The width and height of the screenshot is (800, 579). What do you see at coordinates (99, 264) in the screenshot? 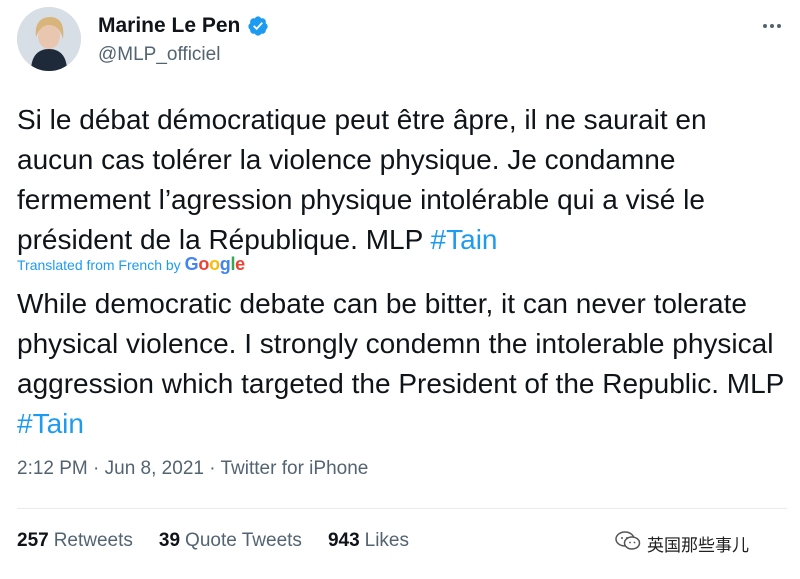
I see `translated-label: Translated from French by` at bounding box center [99, 264].